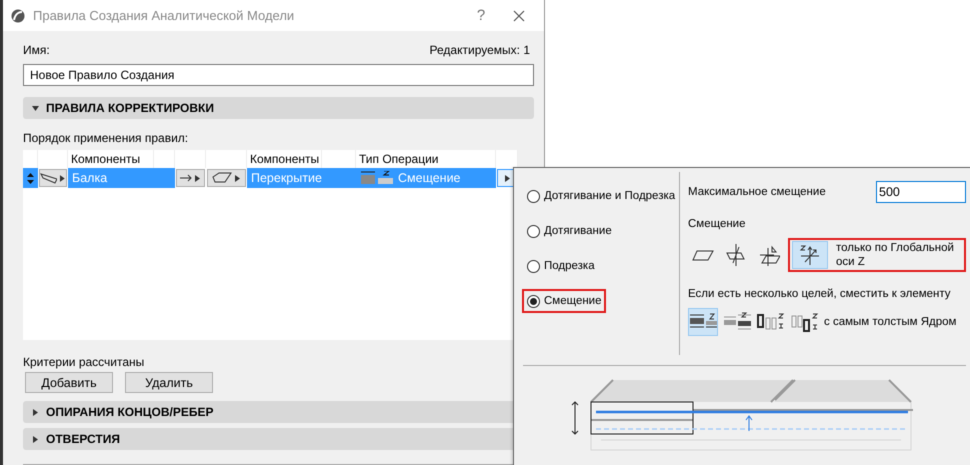 This screenshot has height=465, width=970. I want to click on window-title: Правила Создания Аналитической Модели, so click(164, 15).